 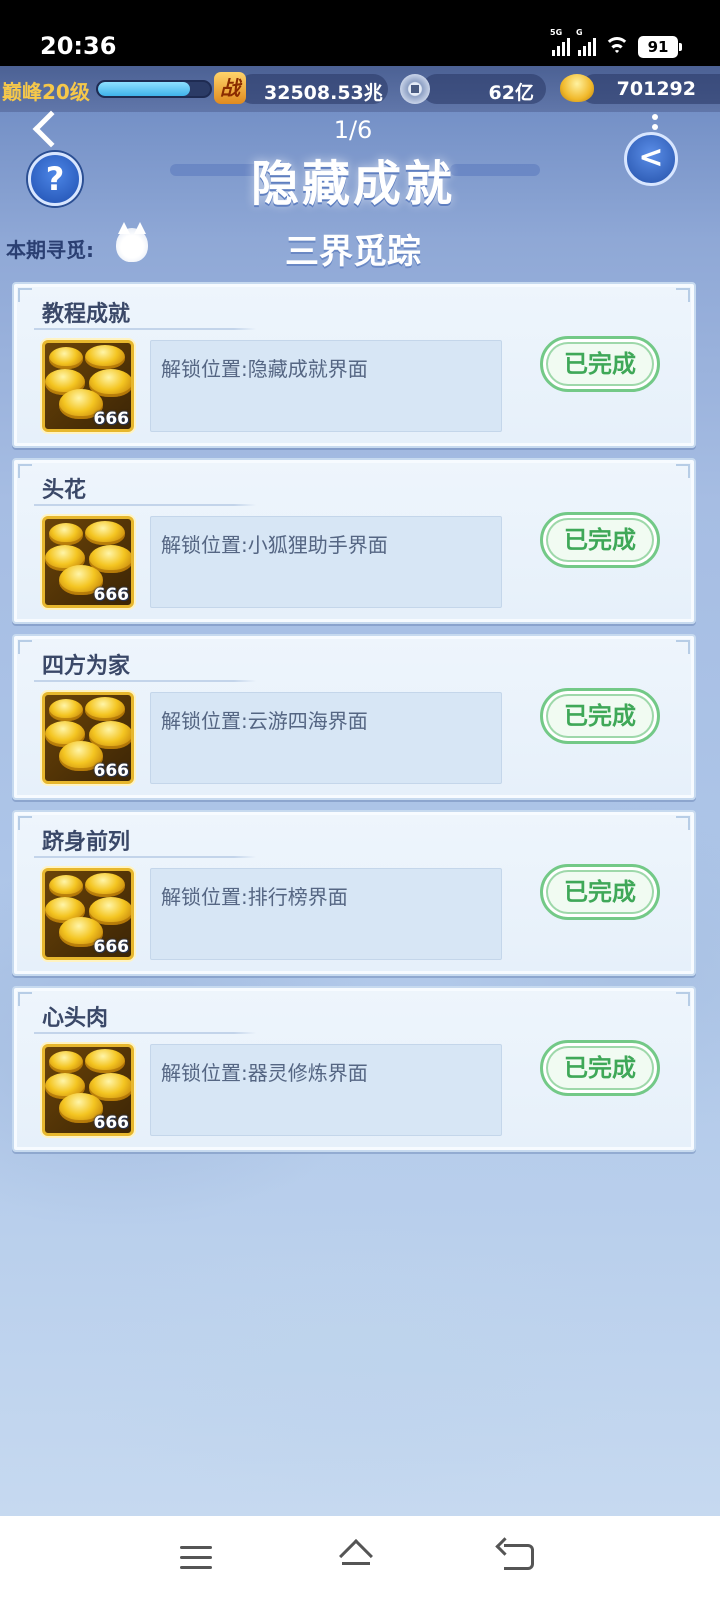 What do you see at coordinates (519, 1557) in the screenshot?
I see `back-icon` at bounding box center [519, 1557].